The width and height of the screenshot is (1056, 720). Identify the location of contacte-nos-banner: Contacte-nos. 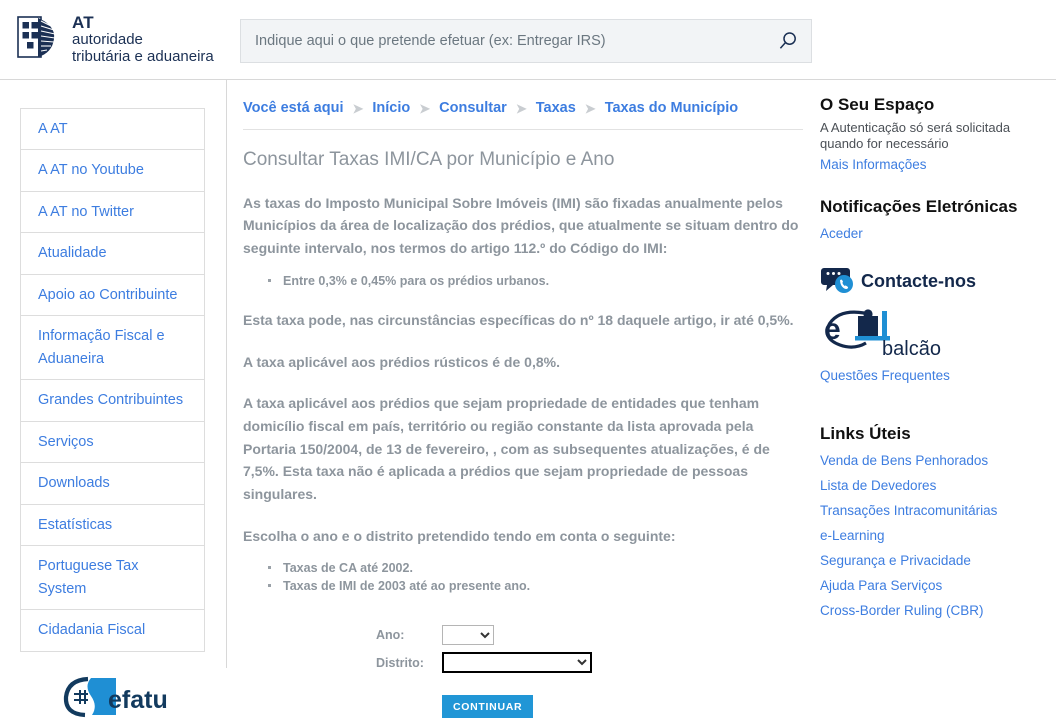
(933, 282).